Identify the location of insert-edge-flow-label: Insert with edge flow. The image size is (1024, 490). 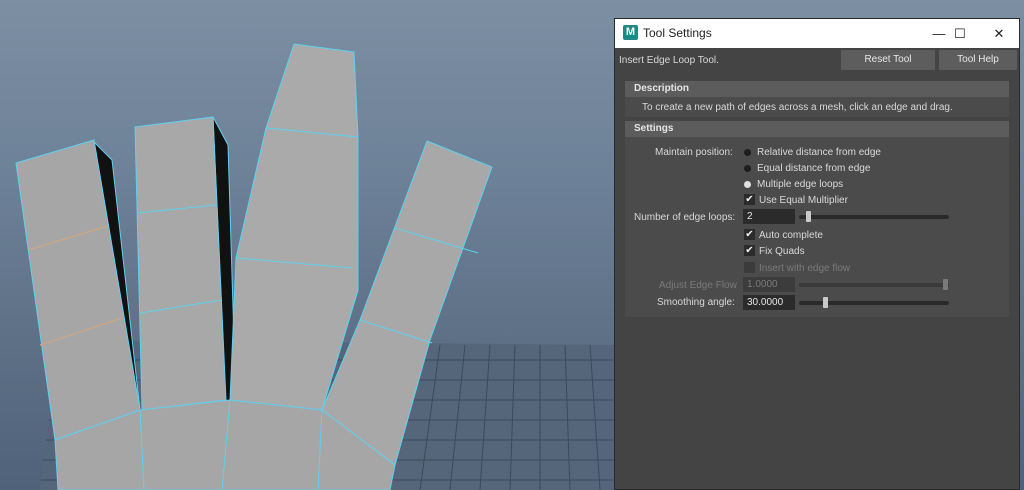
(804, 268).